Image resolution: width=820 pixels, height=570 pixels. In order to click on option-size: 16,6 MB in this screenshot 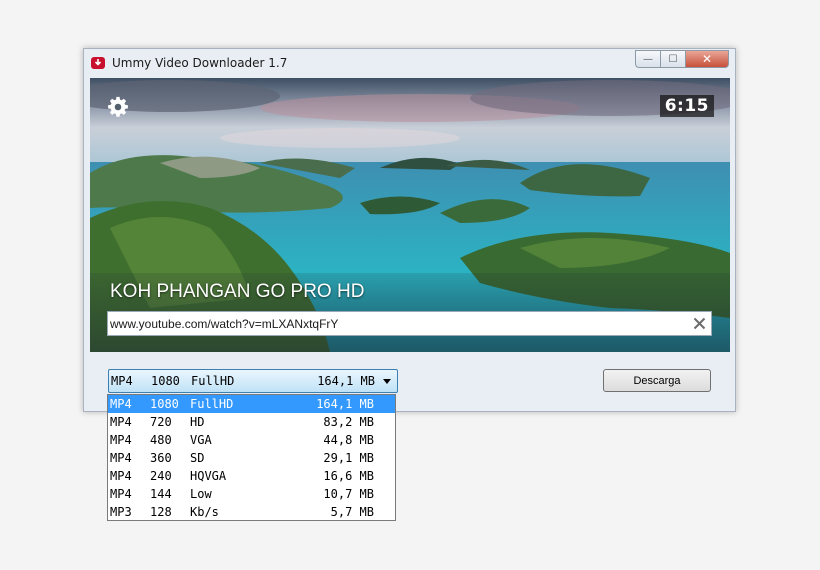, I will do `click(348, 476)`.